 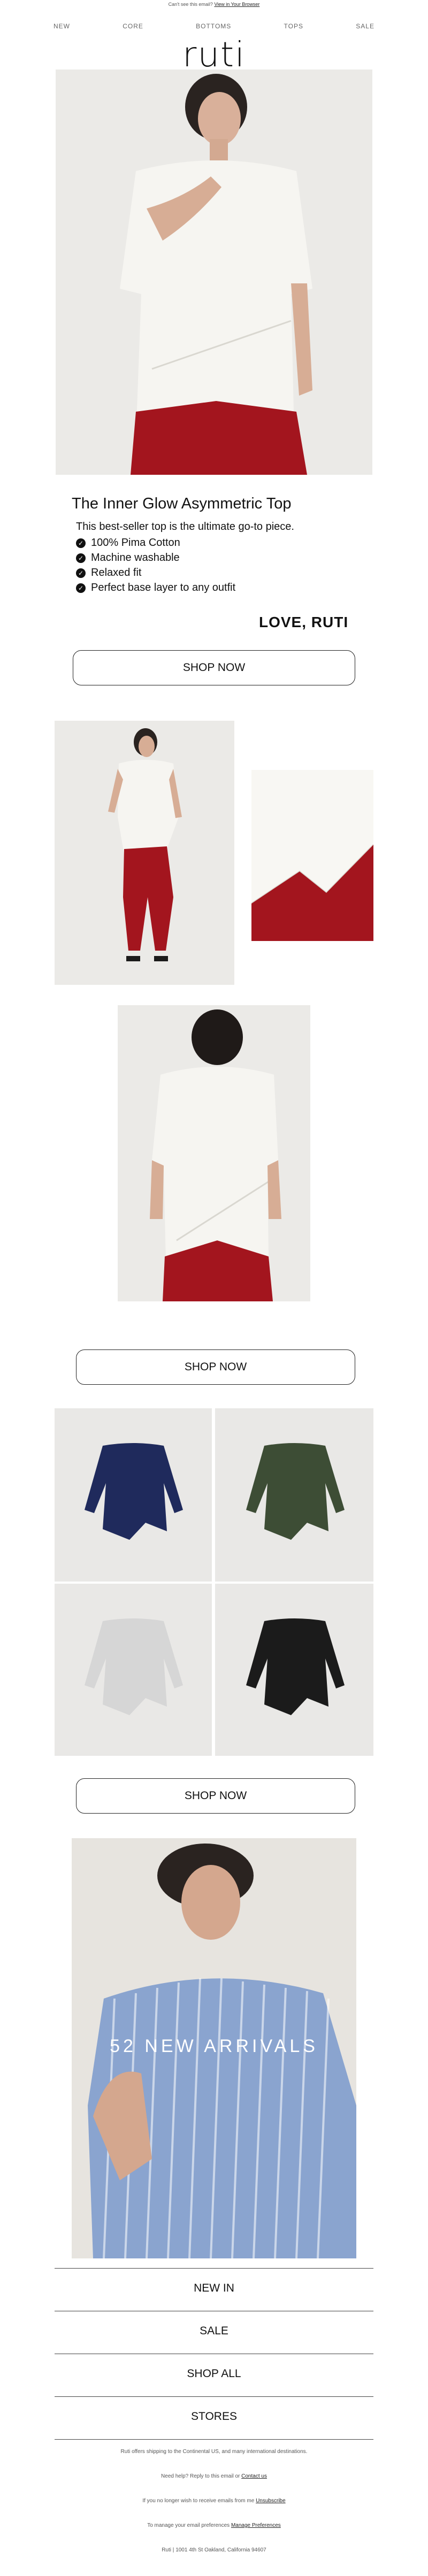 What do you see at coordinates (190, 4) in the screenshot?
I see `preheader-text: Can't see this email?` at bounding box center [190, 4].